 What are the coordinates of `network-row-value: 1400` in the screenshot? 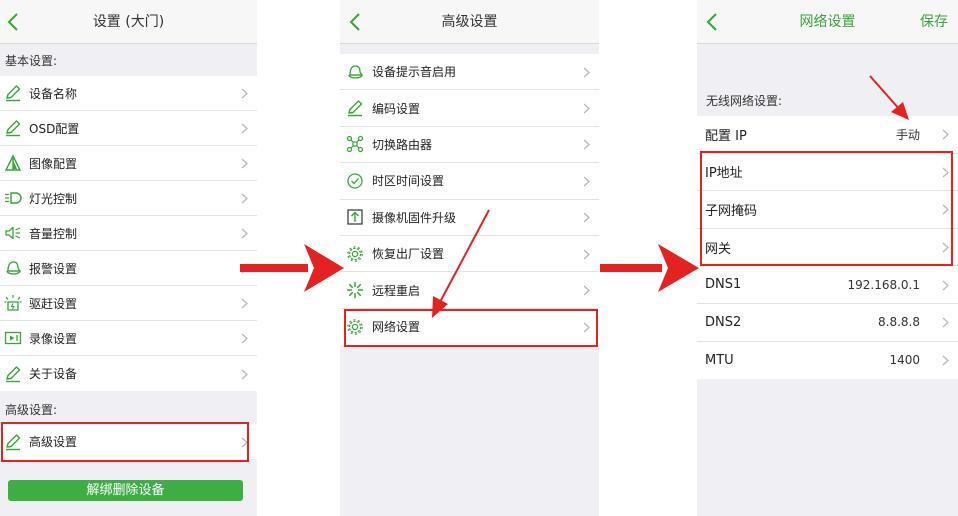 It's located at (904, 360).